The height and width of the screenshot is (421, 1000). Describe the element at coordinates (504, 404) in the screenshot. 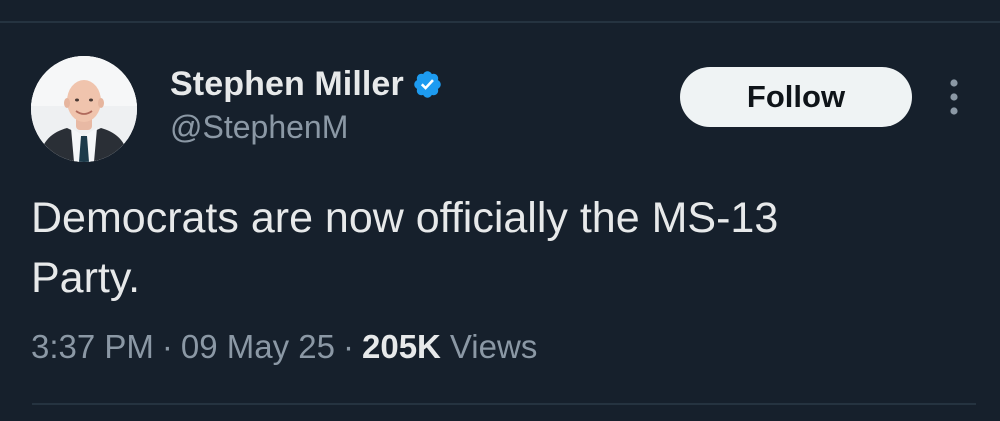

I see `bottom-divider` at that location.